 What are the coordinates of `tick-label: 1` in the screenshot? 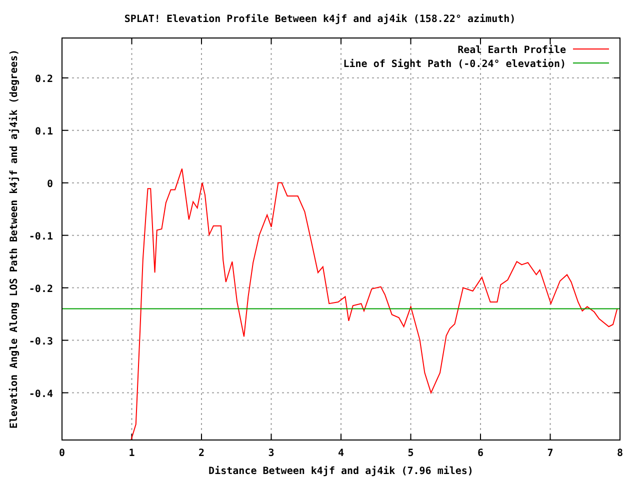 It's located at (131, 453).